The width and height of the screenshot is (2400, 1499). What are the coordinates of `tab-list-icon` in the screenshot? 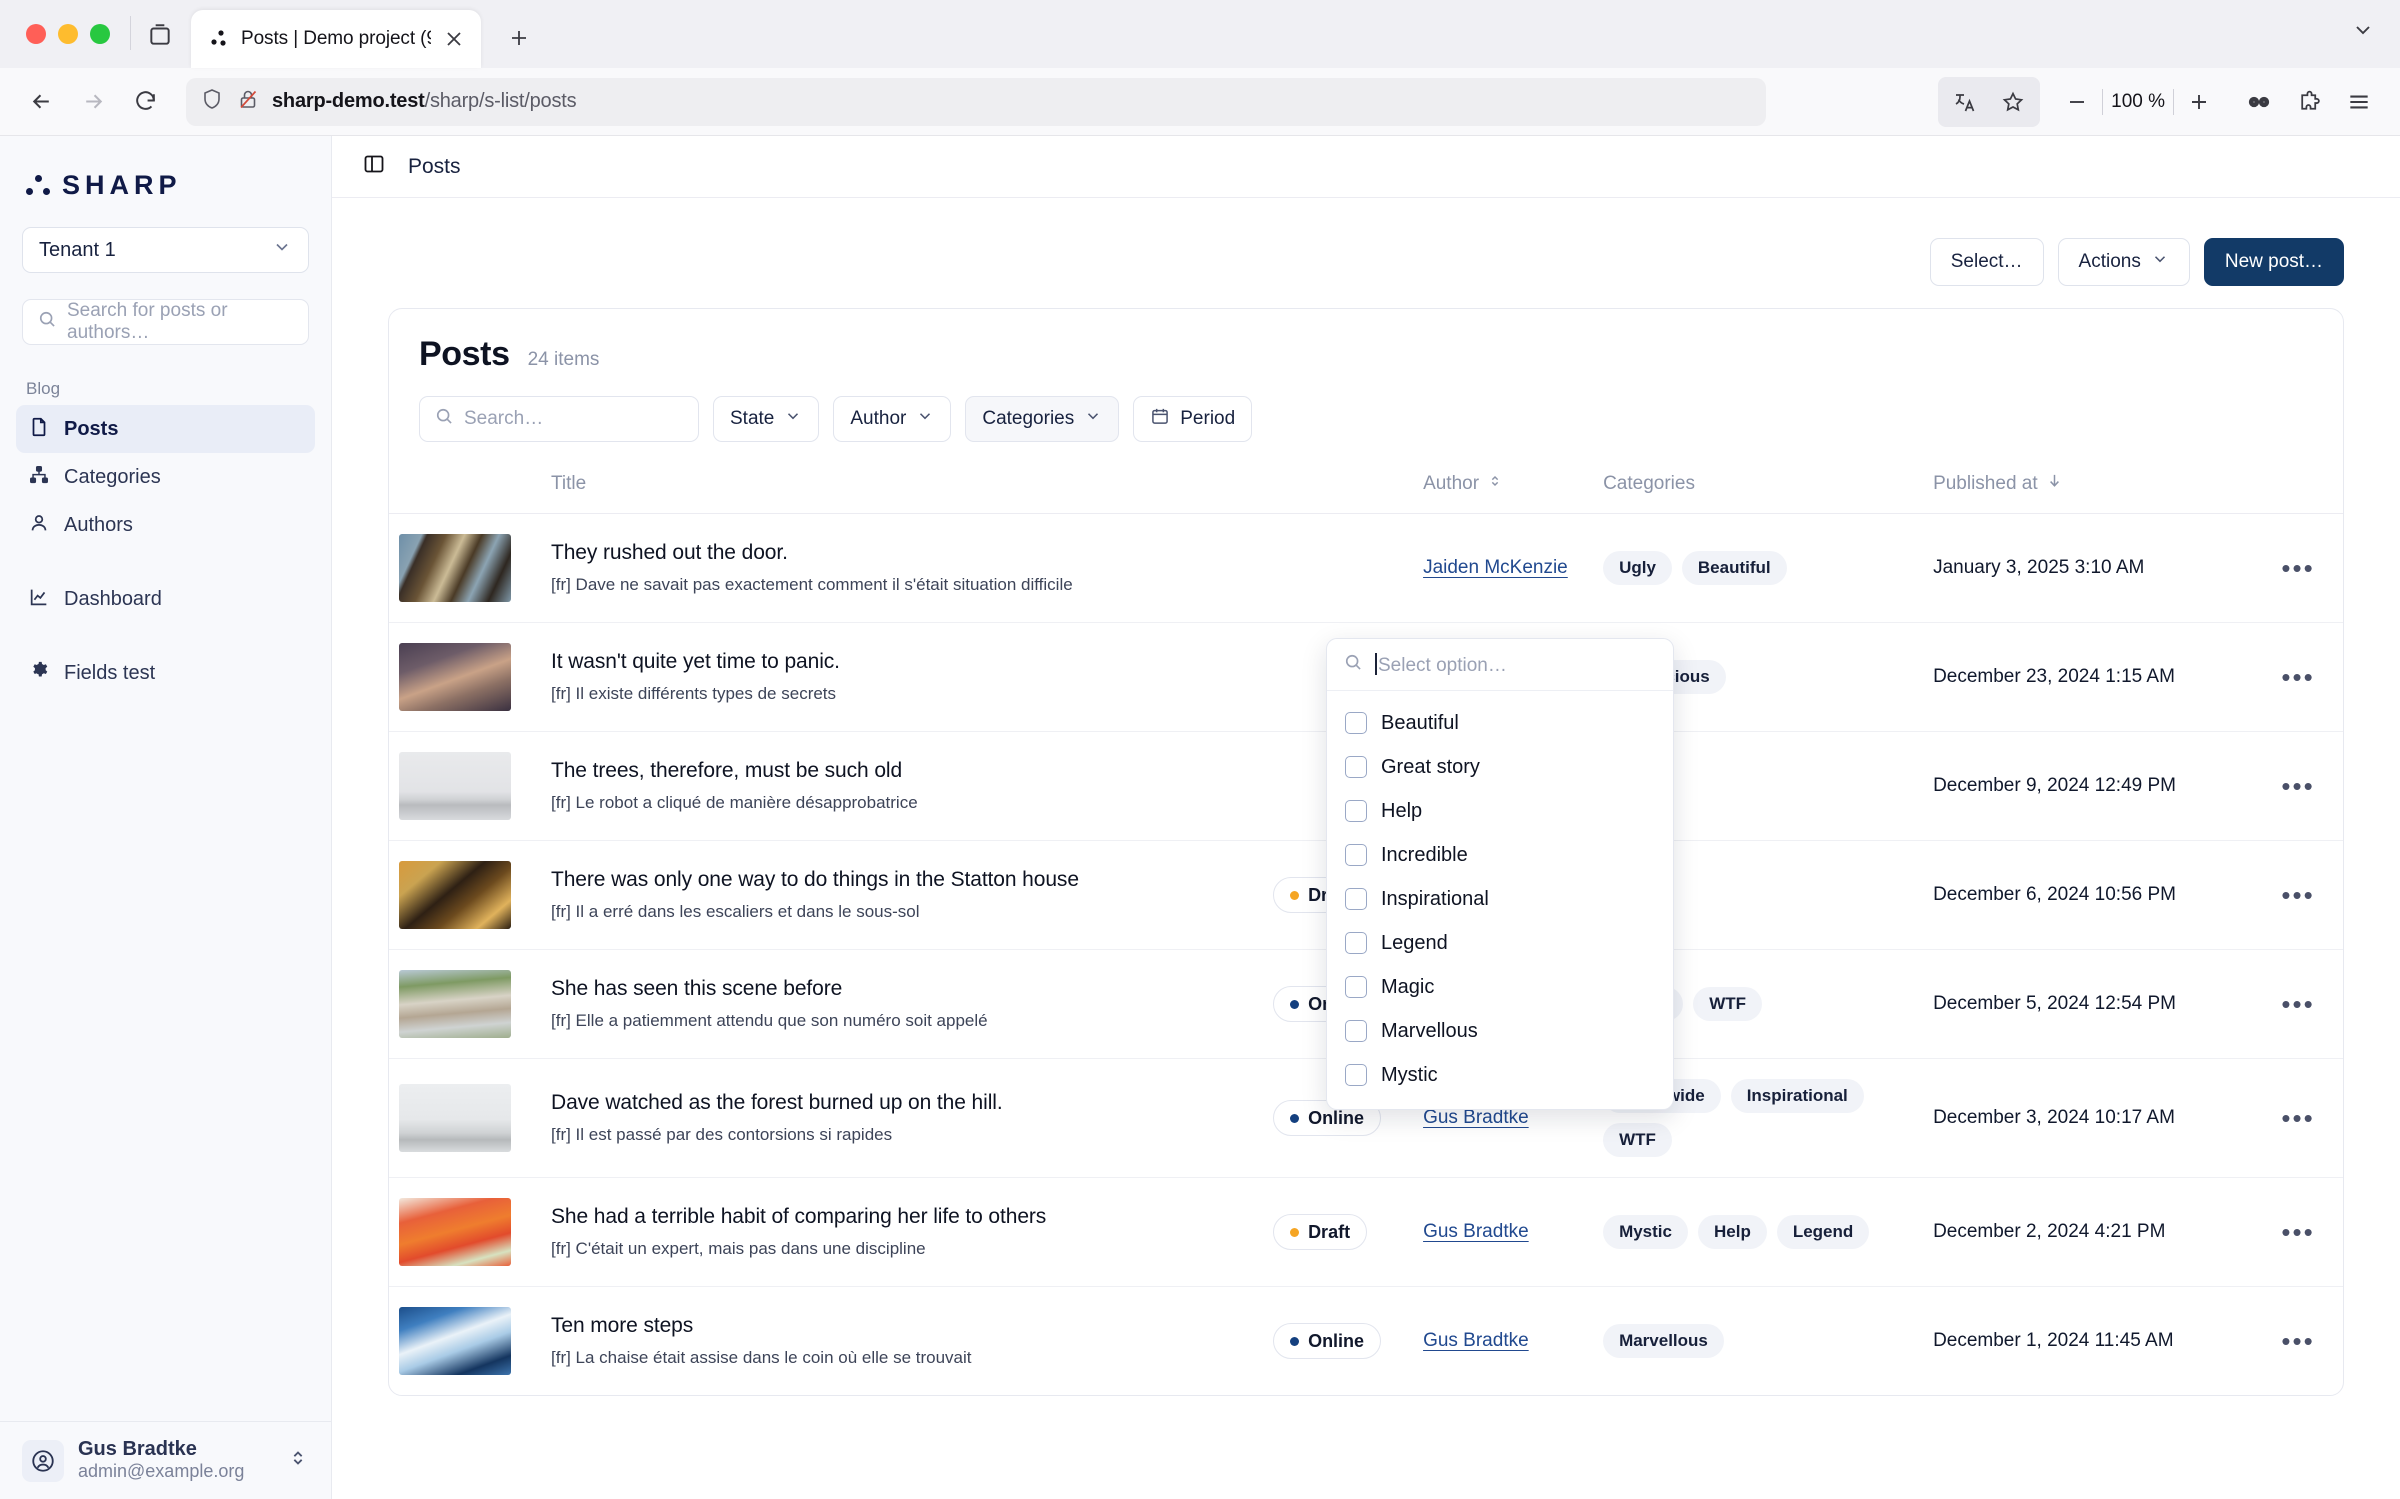 It's located at (160, 35).